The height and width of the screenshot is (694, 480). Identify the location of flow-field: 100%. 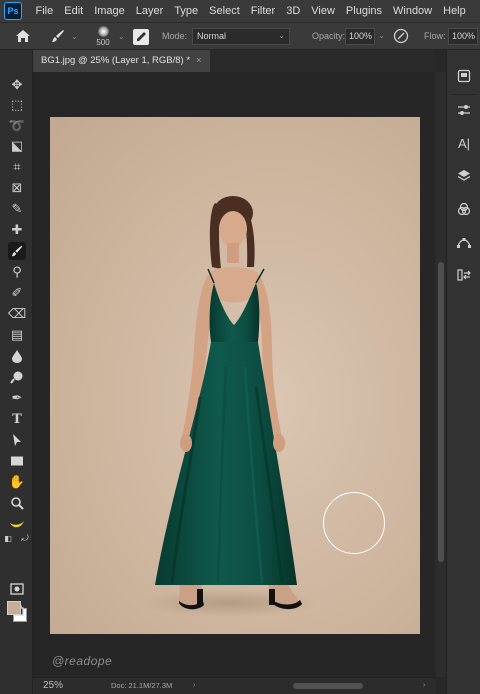
(463, 36).